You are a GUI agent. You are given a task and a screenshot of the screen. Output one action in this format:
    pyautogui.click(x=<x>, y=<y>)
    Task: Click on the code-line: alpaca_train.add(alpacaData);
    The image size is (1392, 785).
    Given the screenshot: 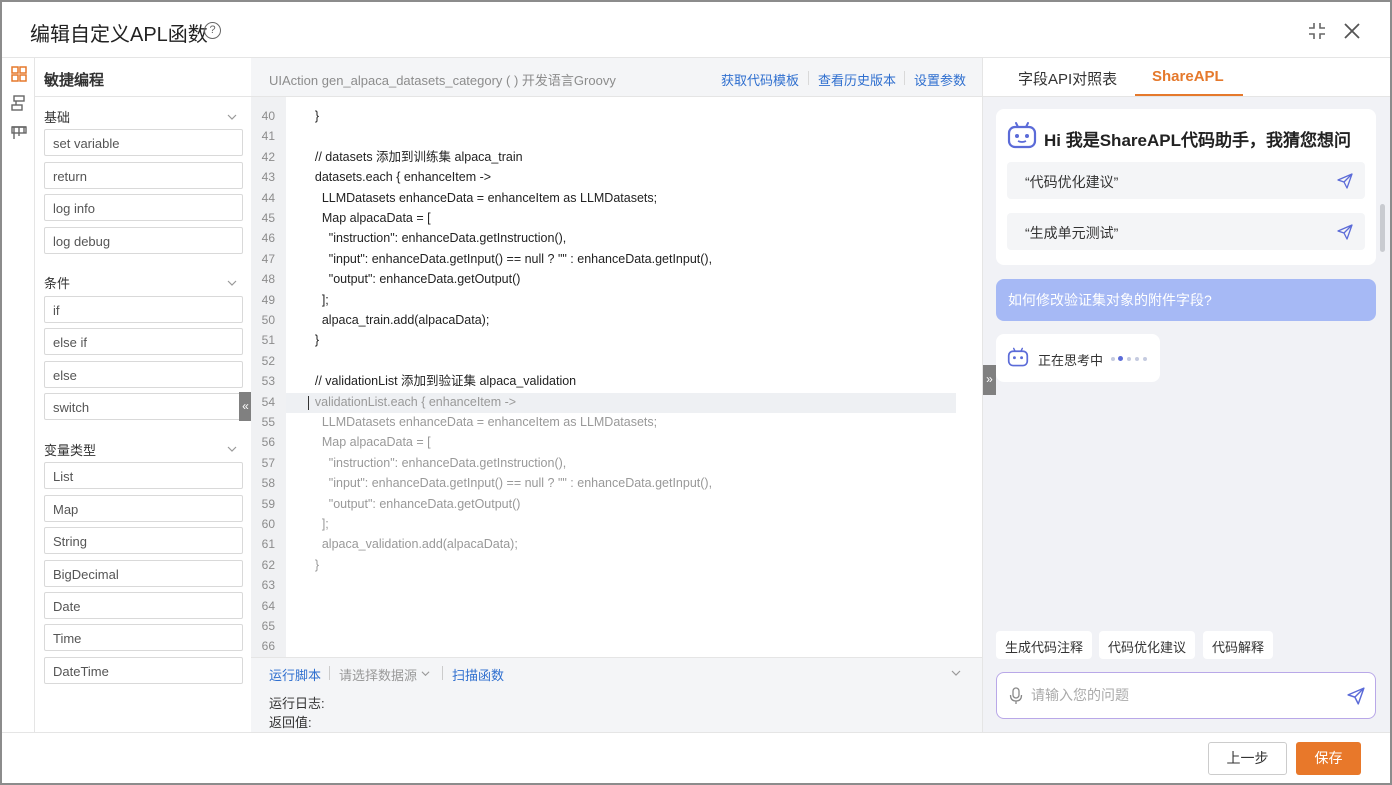 What is the action you would take?
    pyautogui.click(x=395, y=320)
    